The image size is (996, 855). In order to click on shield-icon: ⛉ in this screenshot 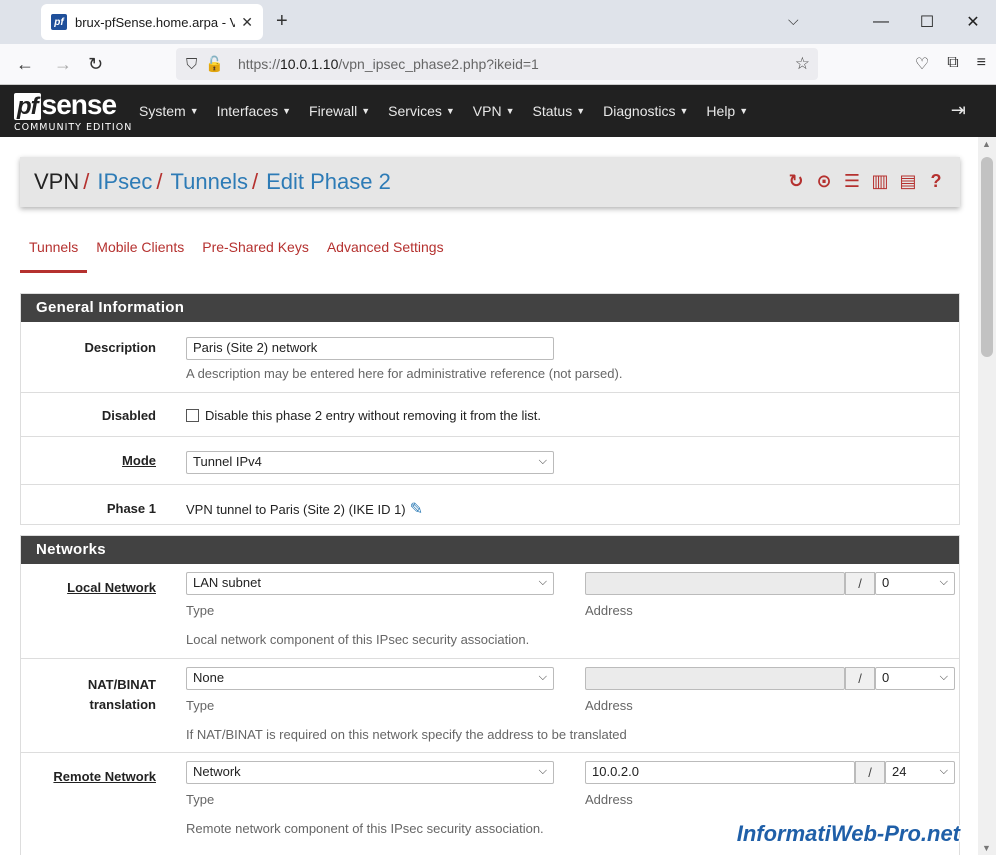, I will do `click(191, 64)`.